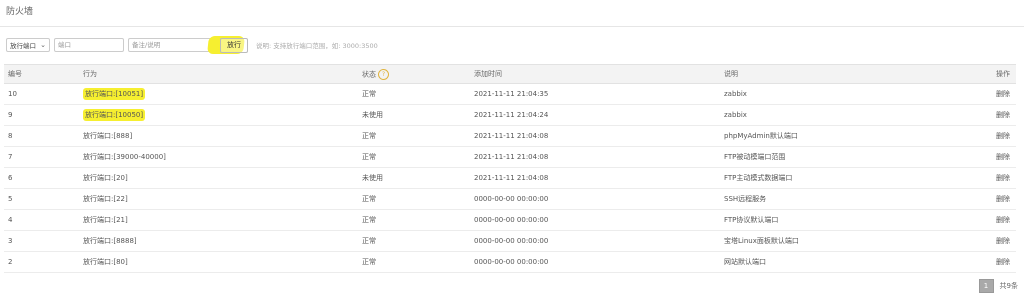  What do you see at coordinates (41, 74) in the screenshot?
I see `header-id: 编号` at bounding box center [41, 74].